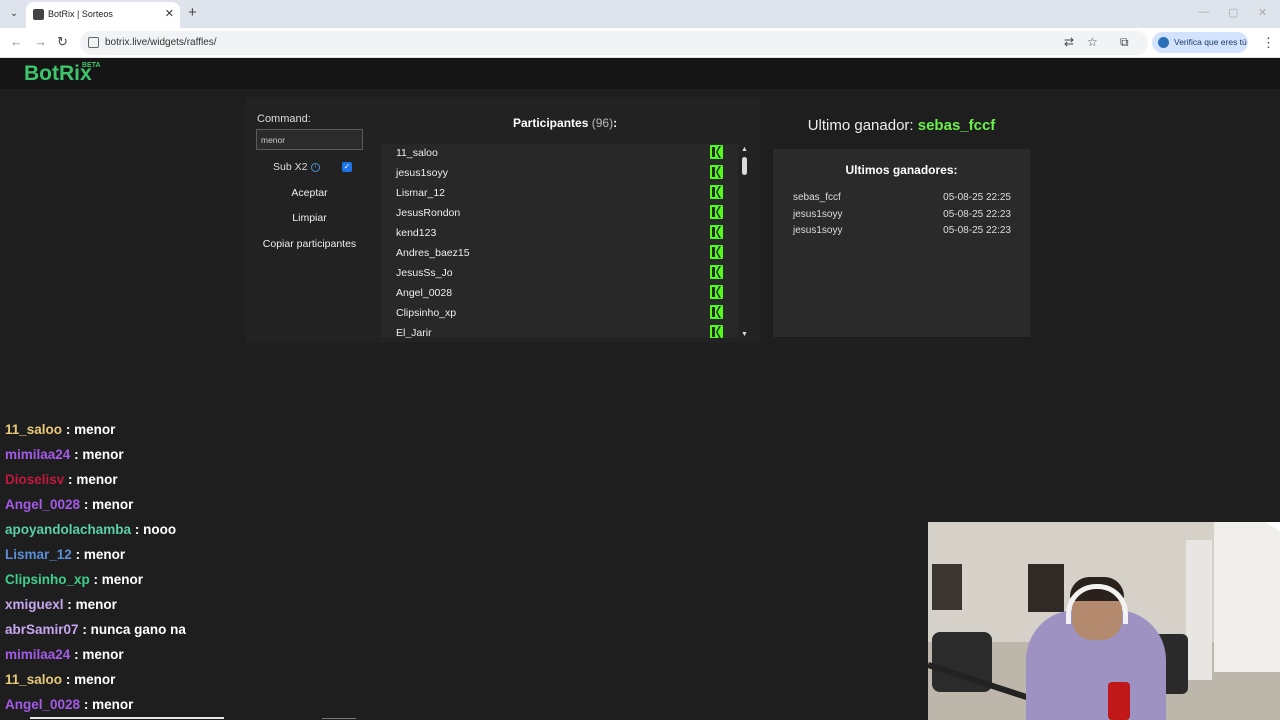  What do you see at coordinates (309, 139) in the screenshot?
I see `command-input` at bounding box center [309, 139].